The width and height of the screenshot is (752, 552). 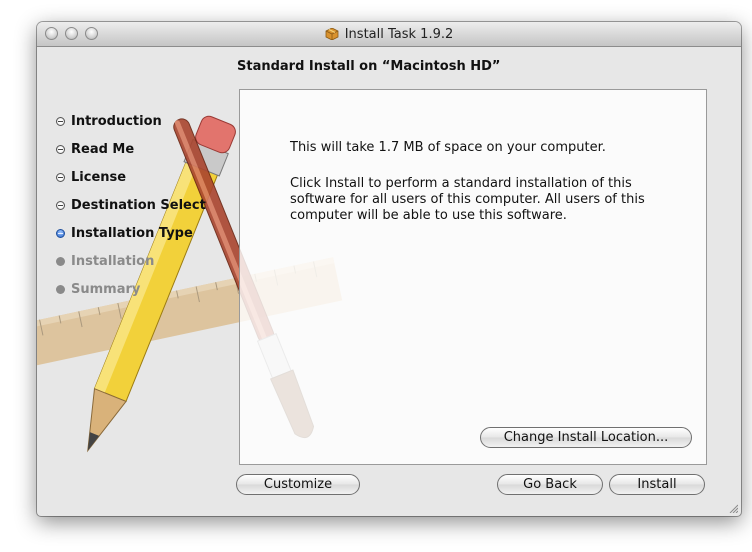 I want to click on step-label: License, so click(x=99, y=177).